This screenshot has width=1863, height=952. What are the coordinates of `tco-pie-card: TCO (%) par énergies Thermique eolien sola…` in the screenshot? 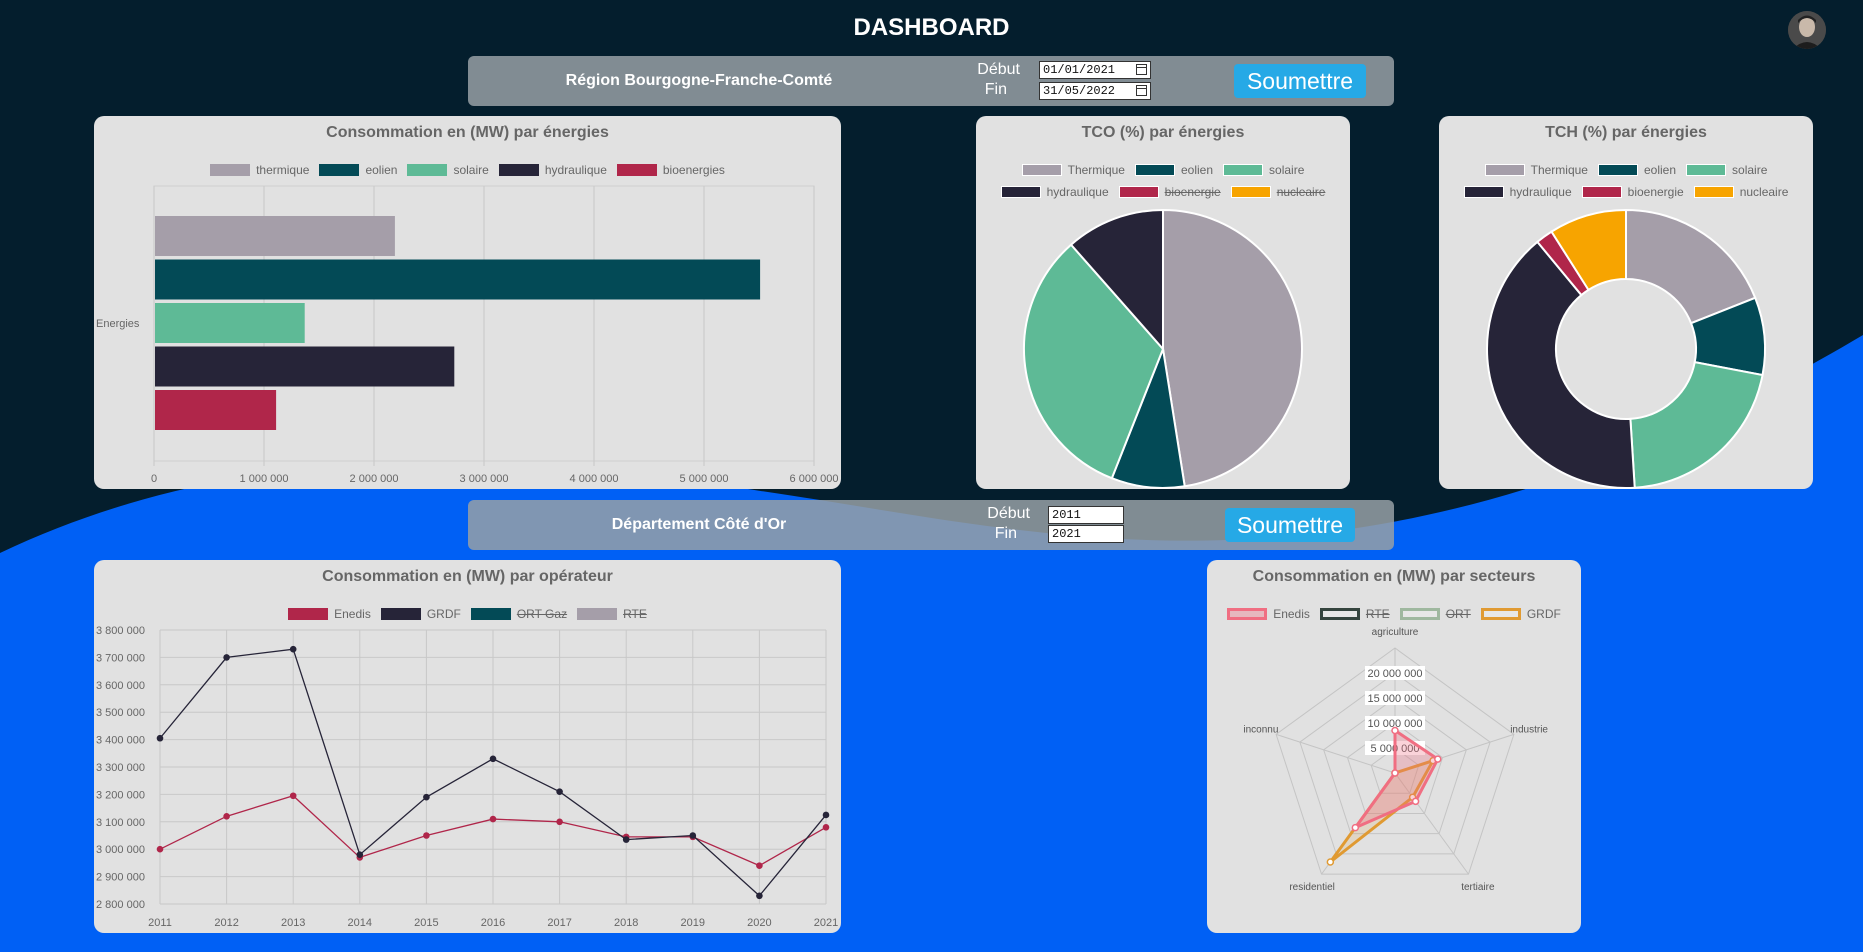 It's located at (1163, 302).